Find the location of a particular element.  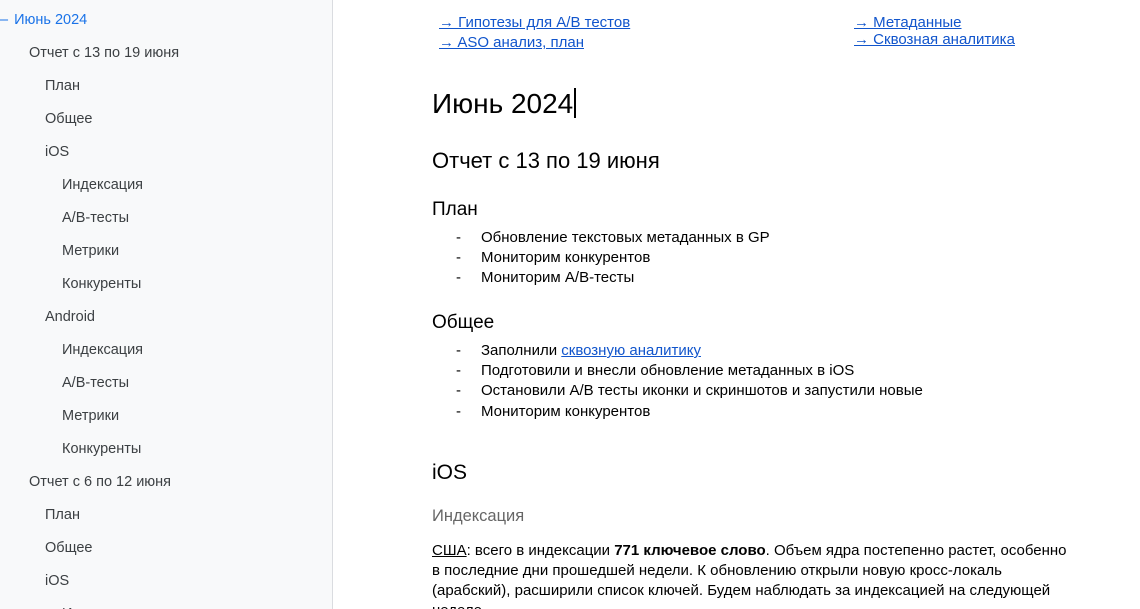

heading-plan: План is located at coordinates (455, 209).